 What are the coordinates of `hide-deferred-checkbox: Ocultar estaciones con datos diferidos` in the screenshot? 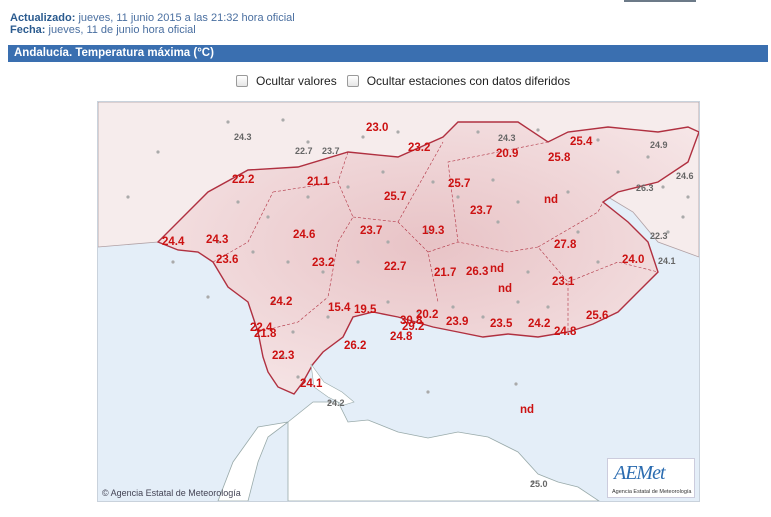 It's located at (458, 81).